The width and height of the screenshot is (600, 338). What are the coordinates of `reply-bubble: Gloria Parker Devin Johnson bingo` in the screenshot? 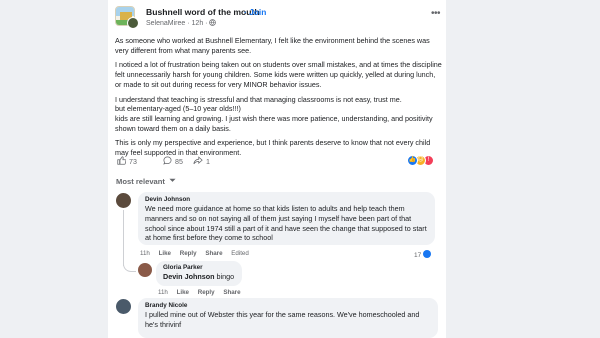 It's located at (199, 273).